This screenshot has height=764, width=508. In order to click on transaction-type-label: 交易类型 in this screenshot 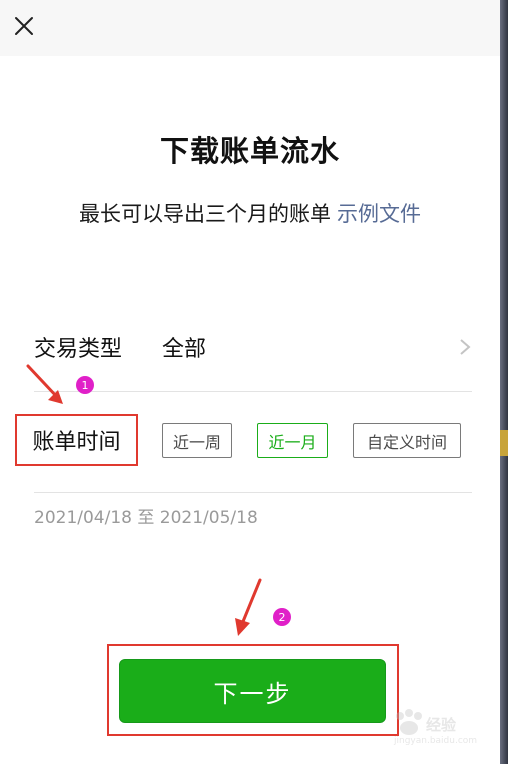, I will do `click(78, 349)`.